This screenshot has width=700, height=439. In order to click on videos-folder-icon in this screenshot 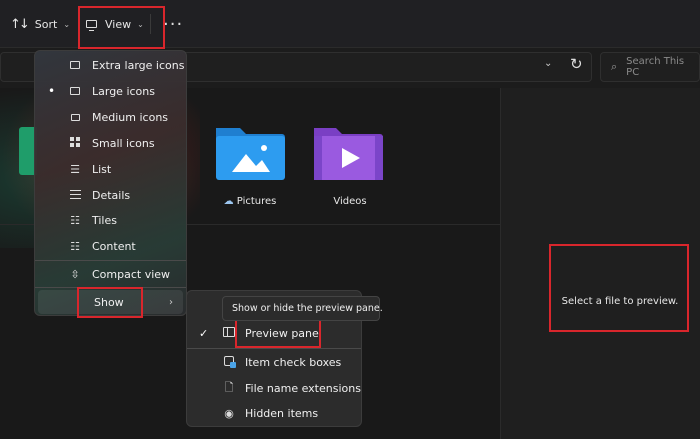, I will do `click(348, 154)`.